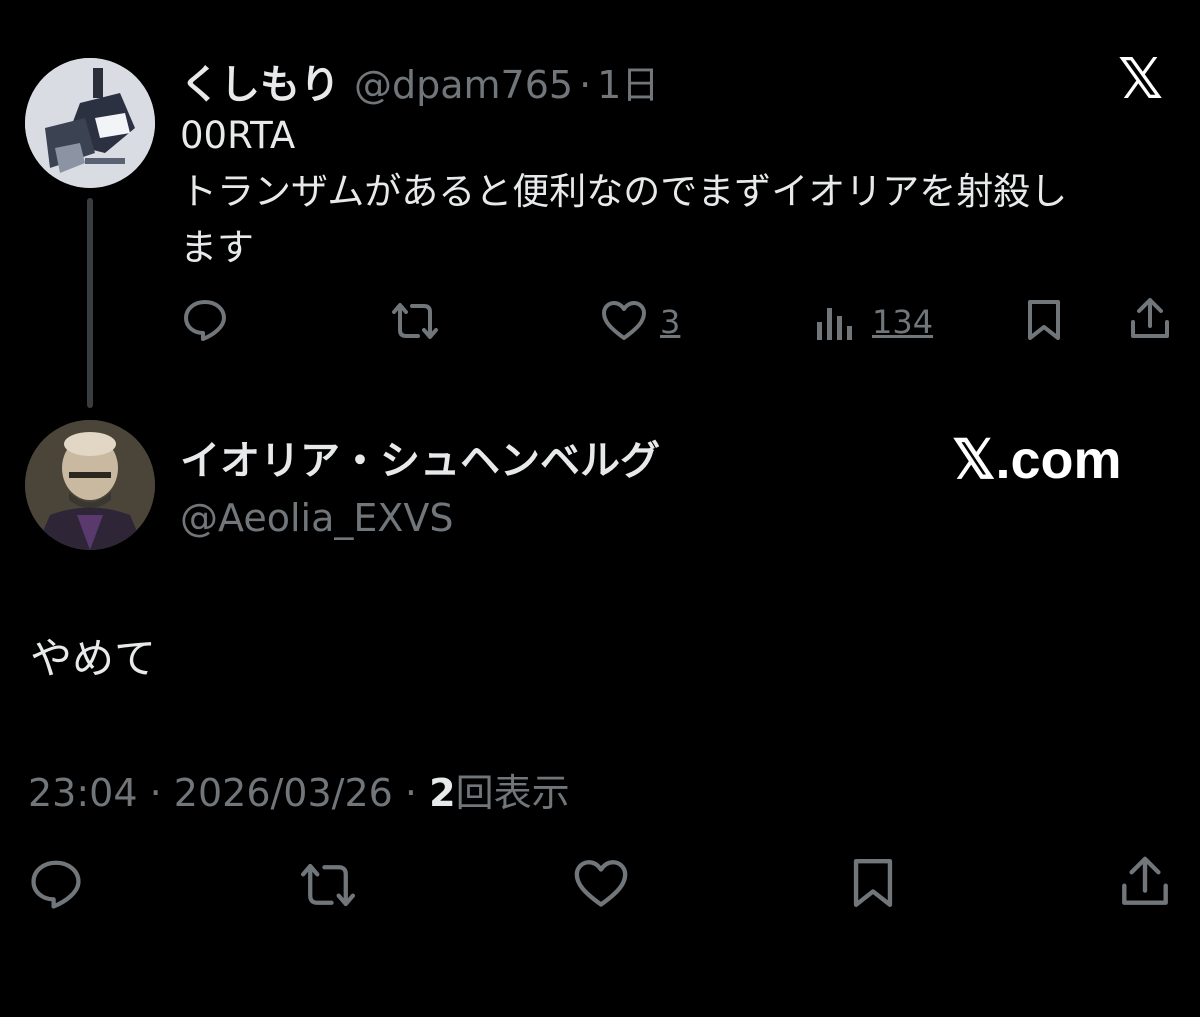 The image size is (1200, 1017). Describe the element at coordinates (442, 793) in the screenshot. I see `view-count: 2` at that location.